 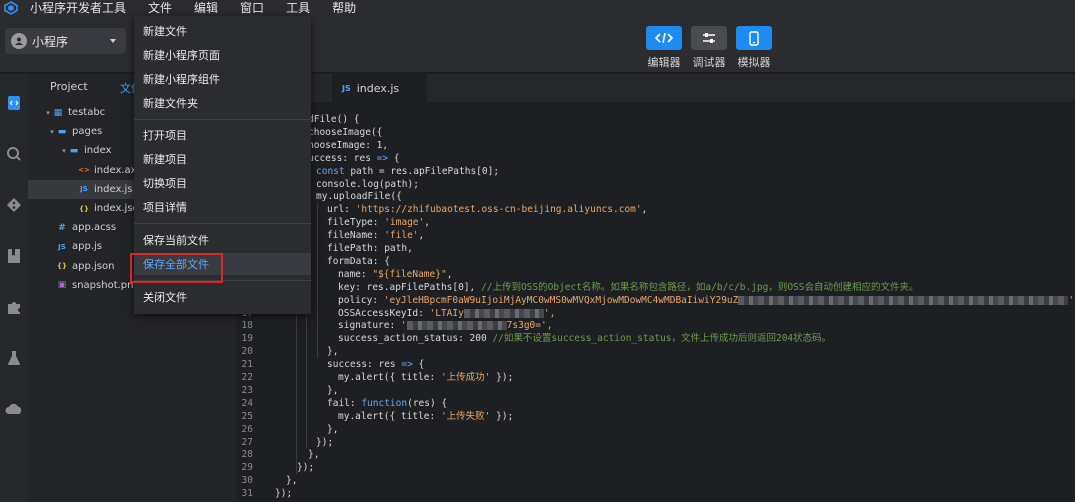 What do you see at coordinates (655, 364) in the screenshot?
I see `code-line: 21 success: res => {` at bounding box center [655, 364].